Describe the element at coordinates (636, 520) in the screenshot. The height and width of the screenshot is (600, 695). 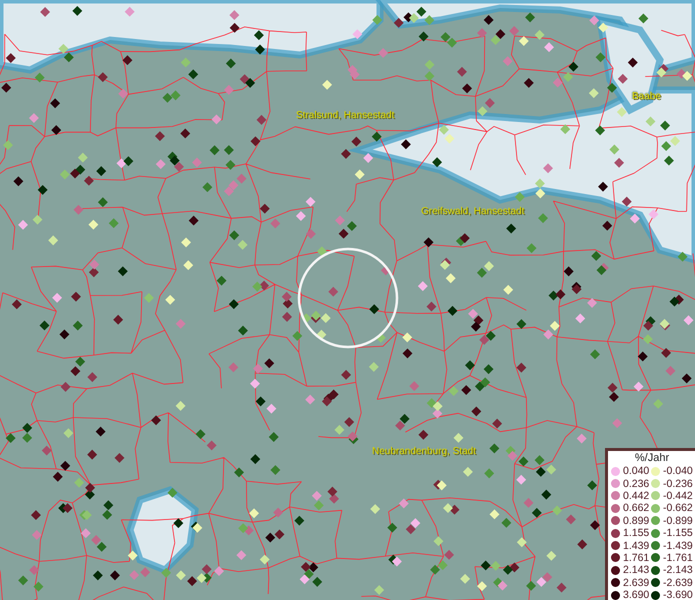
I see `legend-value: 0.899` at that location.